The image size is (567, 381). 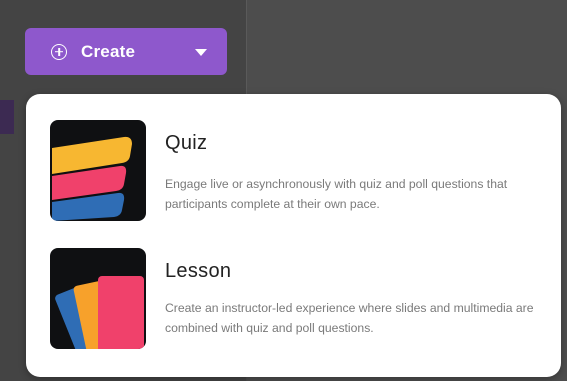 I want to click on lesson-cards-icon, so click(x=98, y=298).